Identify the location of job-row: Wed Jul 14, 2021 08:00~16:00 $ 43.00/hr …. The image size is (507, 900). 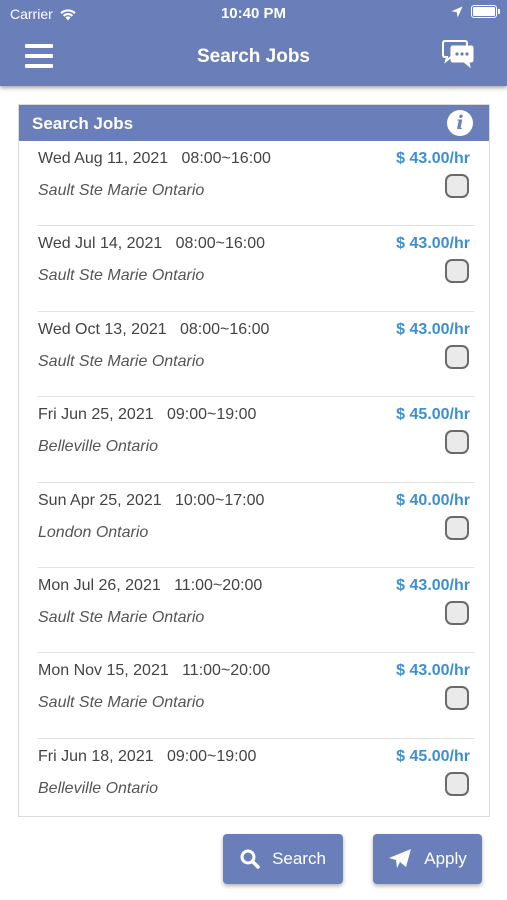
(247, 269).